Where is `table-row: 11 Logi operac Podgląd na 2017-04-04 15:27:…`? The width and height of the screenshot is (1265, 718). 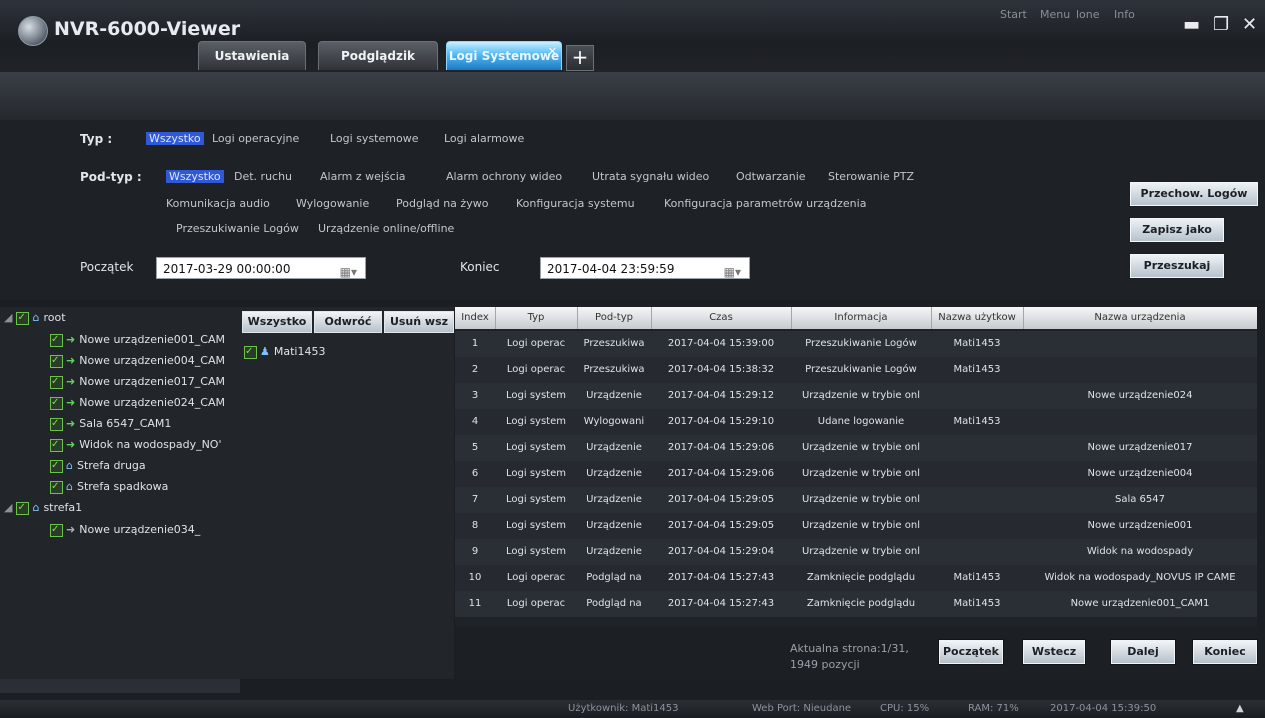
table-row: 11 Logi operac Podgląd na 2017-04-04 15:27:… is located at coordinates (856, 604).